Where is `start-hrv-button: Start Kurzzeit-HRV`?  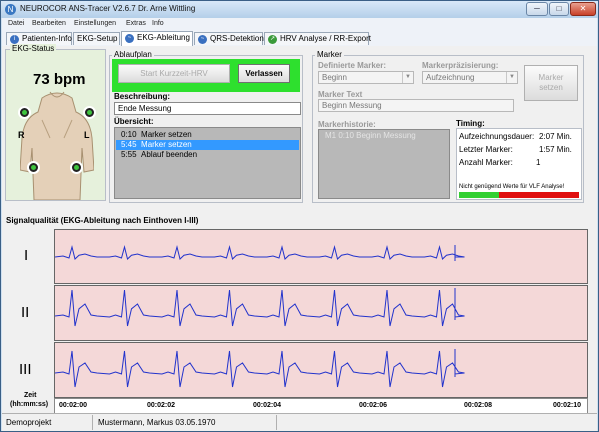
start-hrv-button: Start Kurzzeit-HRV is located at coordinates (174, 73).